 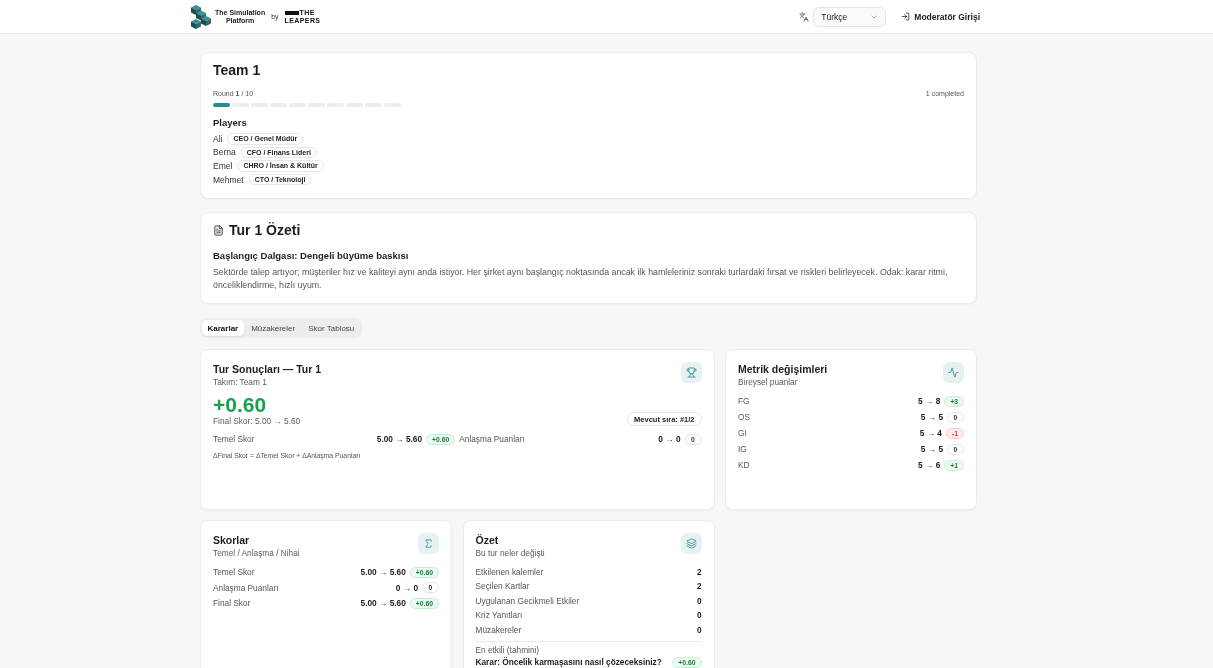 What do you see at coordinates (223, 166) in the screenshot?
I see `player-name: Emel` at bounding box center [223, 166].